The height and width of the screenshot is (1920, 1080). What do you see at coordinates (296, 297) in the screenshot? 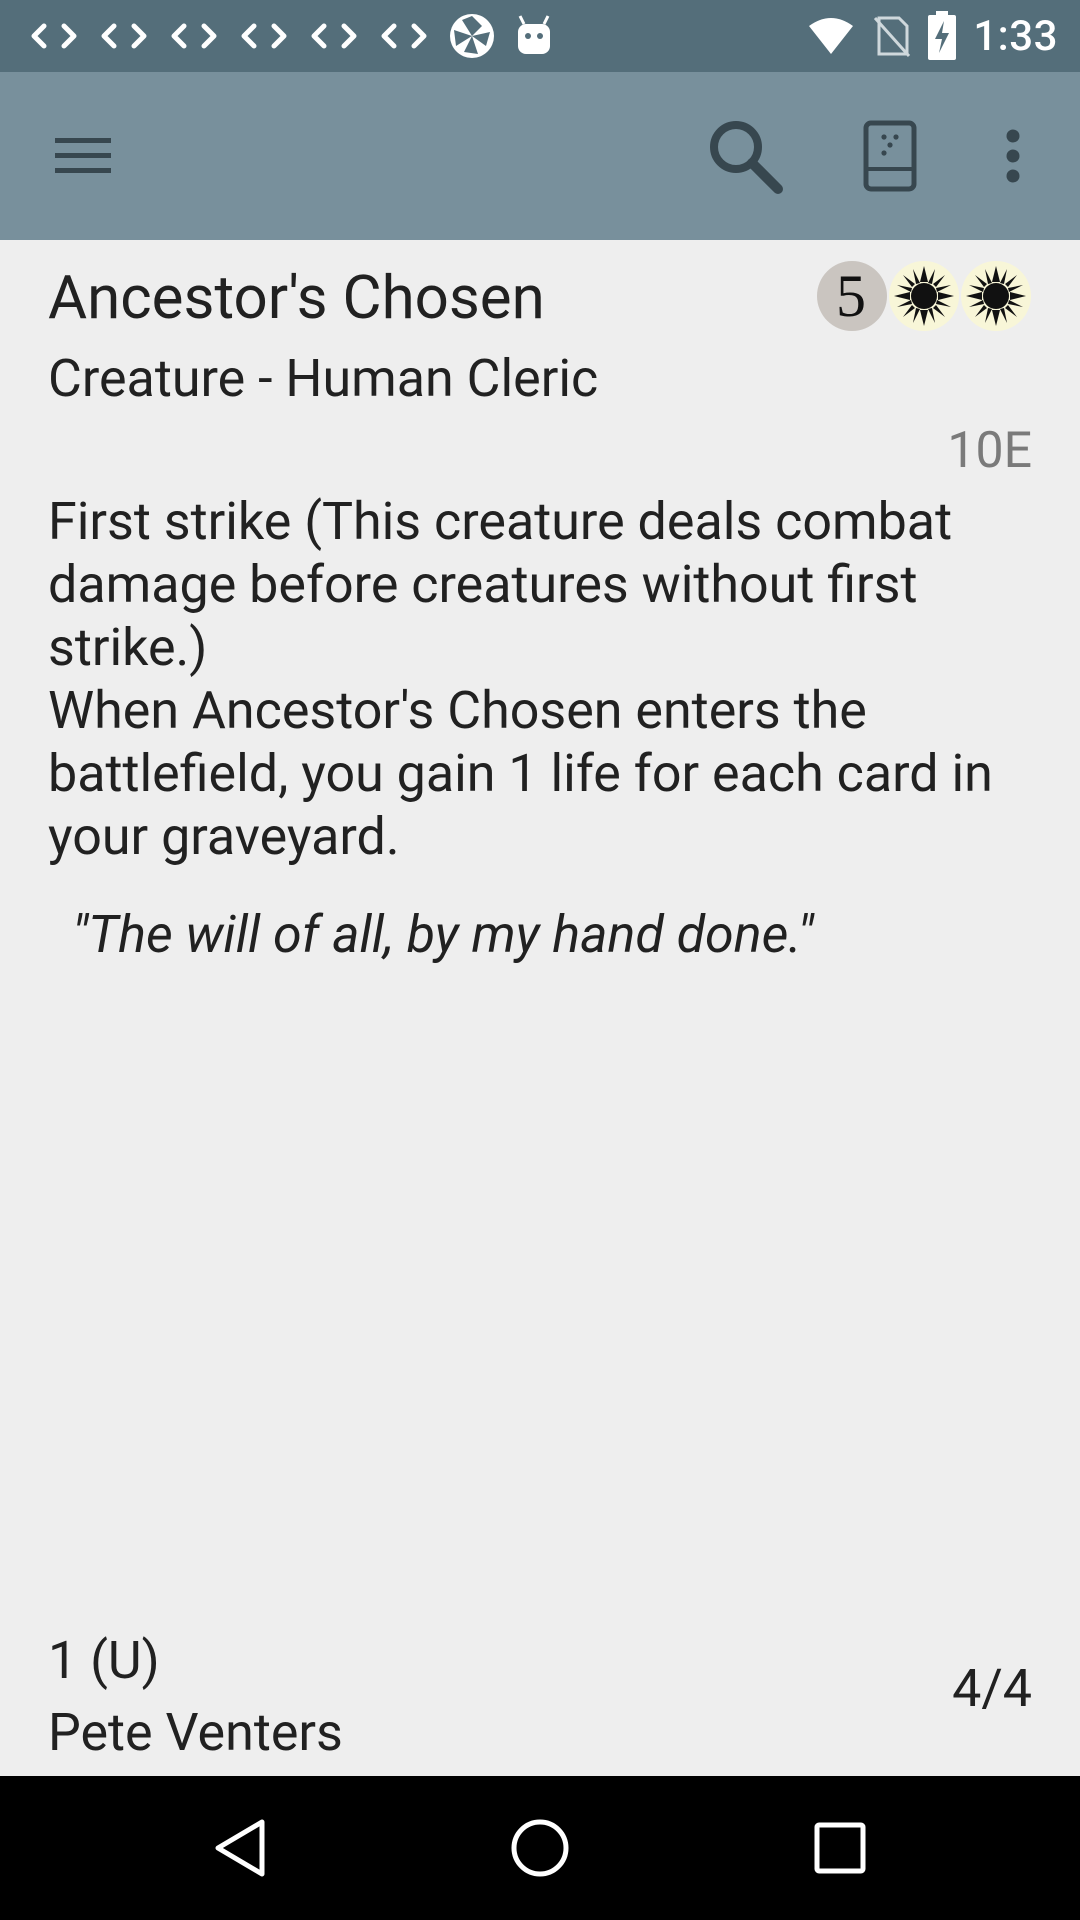
I see `card-name: Ancestor's Chosen` at bounding box center [296, 297].